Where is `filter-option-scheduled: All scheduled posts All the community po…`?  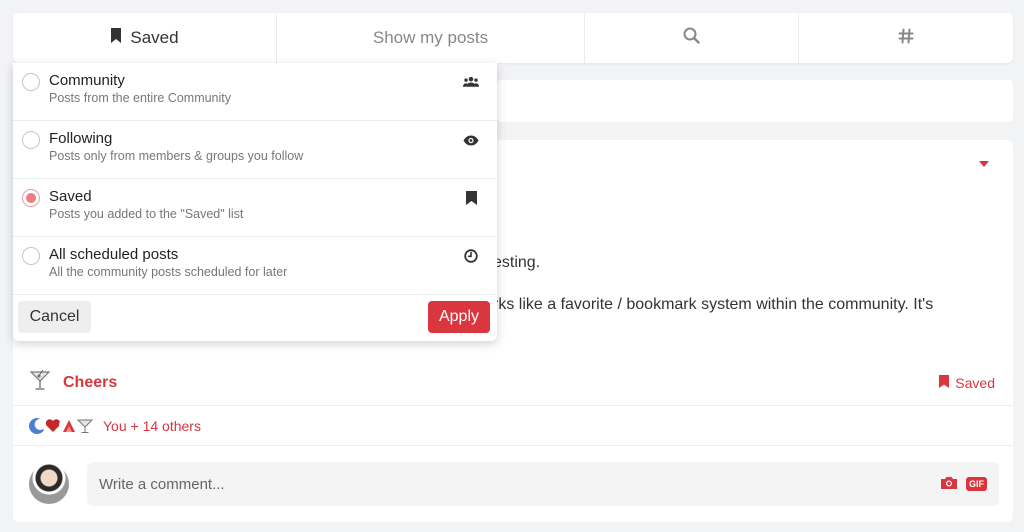
filter-option-scheduled: All scheduled posts All the community po… is located at coordinates (255, 266).